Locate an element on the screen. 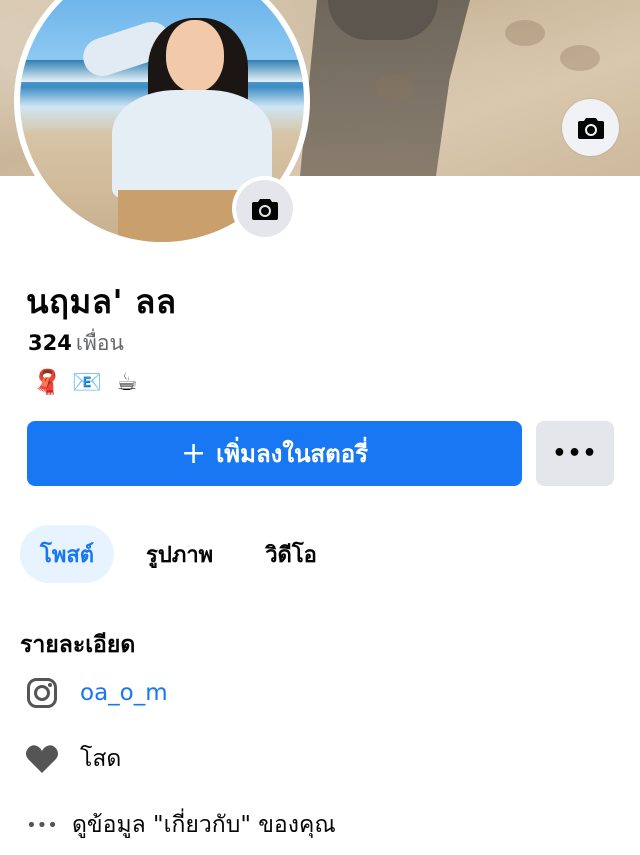 Image resolution: width=640 pixels, height=855 pixels. edit-cover-photo-button is located at coordinates (590, 127).